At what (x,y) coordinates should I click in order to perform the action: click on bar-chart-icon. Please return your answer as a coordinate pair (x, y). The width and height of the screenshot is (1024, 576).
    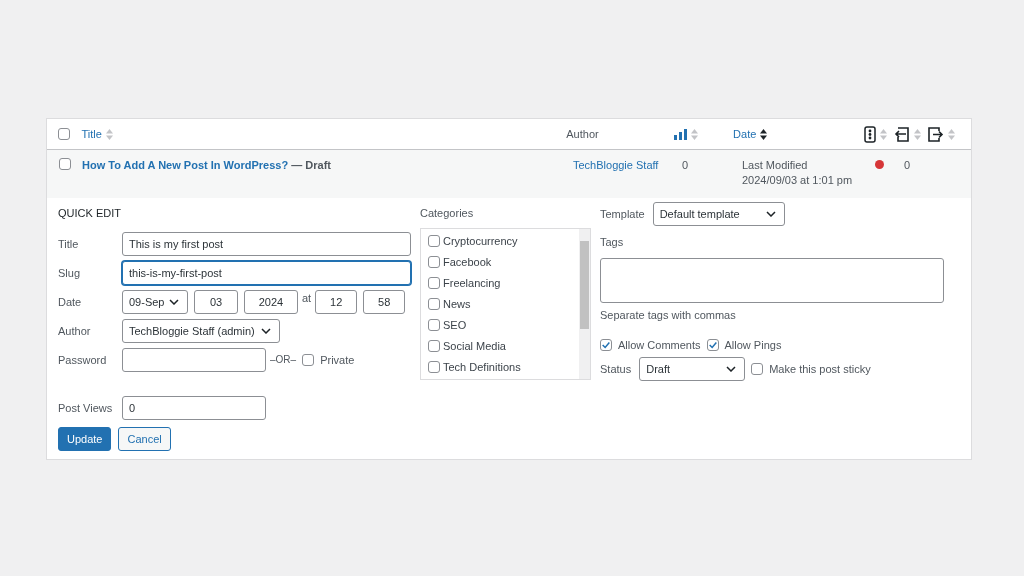
    Looking at the image, I should click on (680, 134).